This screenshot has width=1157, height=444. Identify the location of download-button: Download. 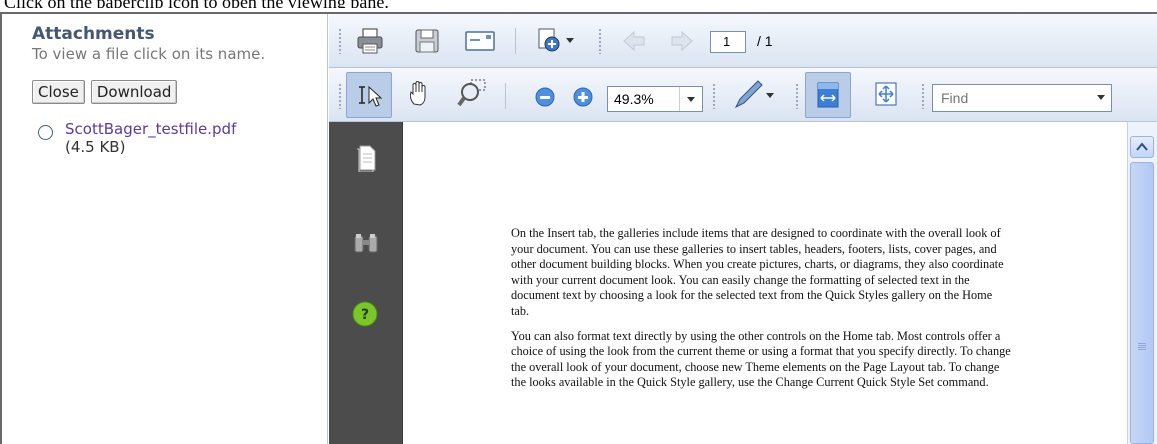
(134, 92).